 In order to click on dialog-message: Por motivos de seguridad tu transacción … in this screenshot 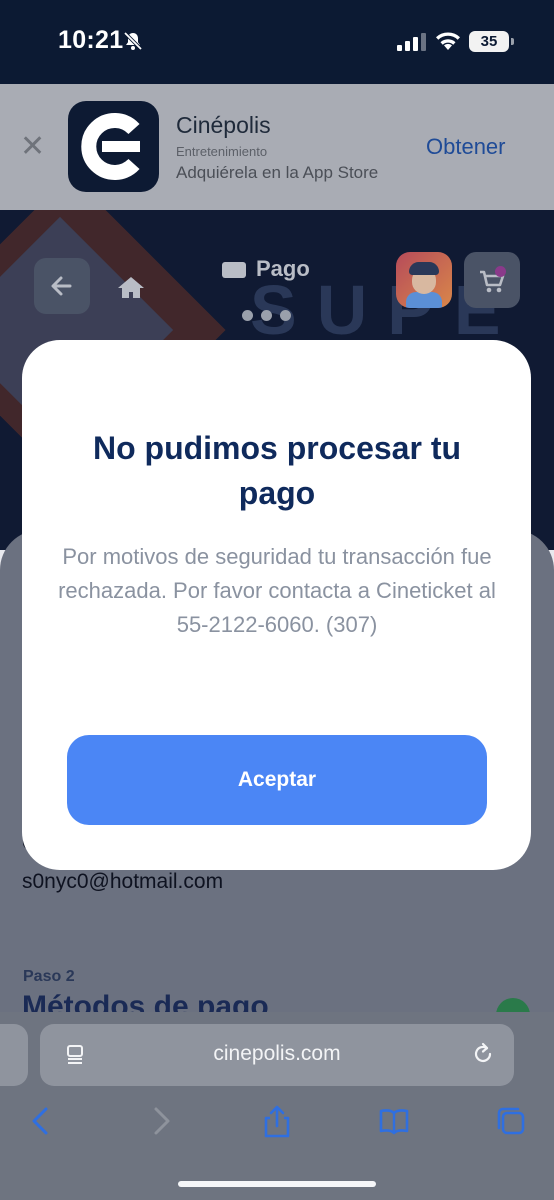, I will do `click(277, 590)`.